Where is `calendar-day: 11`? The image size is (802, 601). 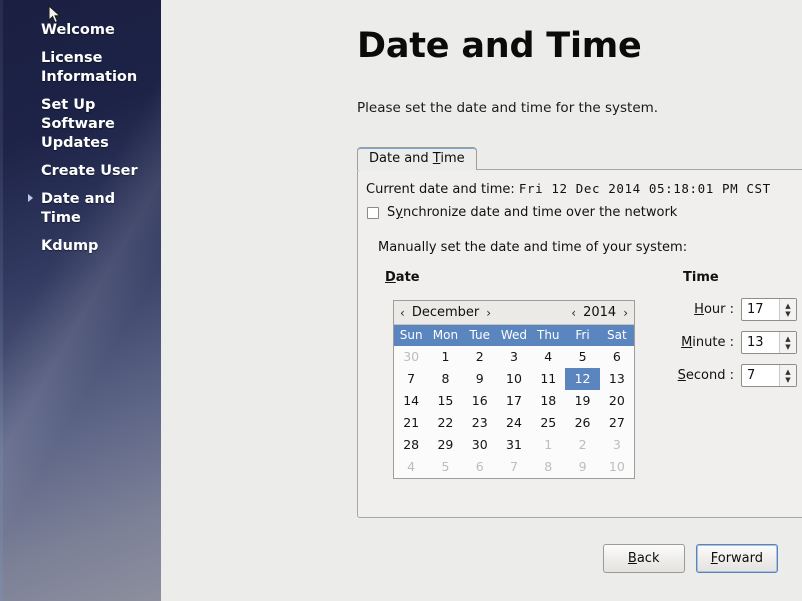 calendar-day: 11 is located at coordinates (548, 379).